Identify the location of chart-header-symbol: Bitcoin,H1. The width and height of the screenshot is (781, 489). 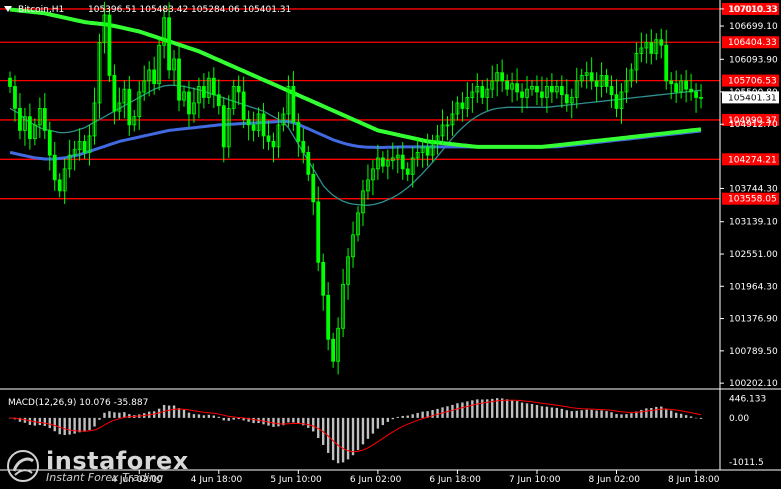
(41, 10).